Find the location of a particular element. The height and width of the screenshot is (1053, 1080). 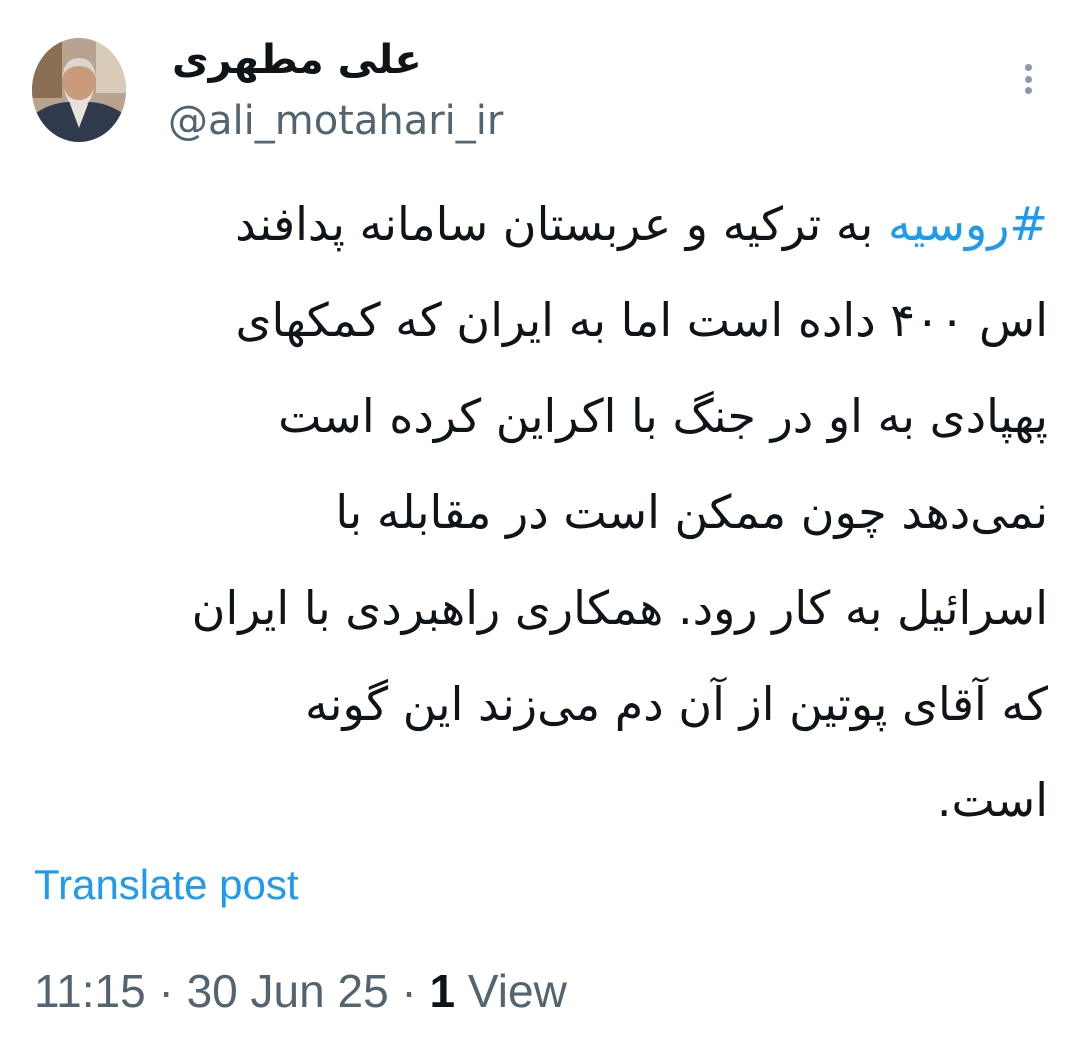

tweet-line-text: به ترکیه و عربستان سامانه پدافند is located at coordinates (561, 224).